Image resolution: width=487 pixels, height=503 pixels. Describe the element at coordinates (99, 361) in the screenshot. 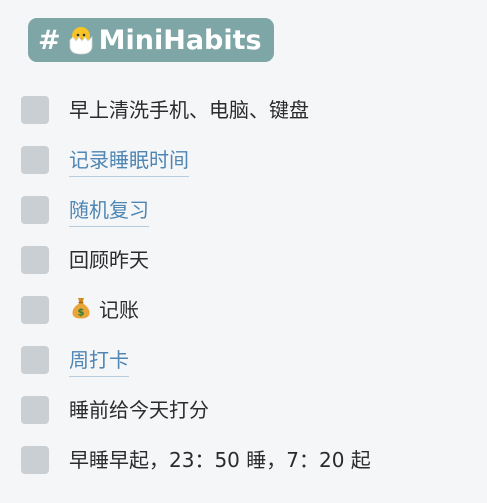

I see `habit-link: 周打卡` at that location.